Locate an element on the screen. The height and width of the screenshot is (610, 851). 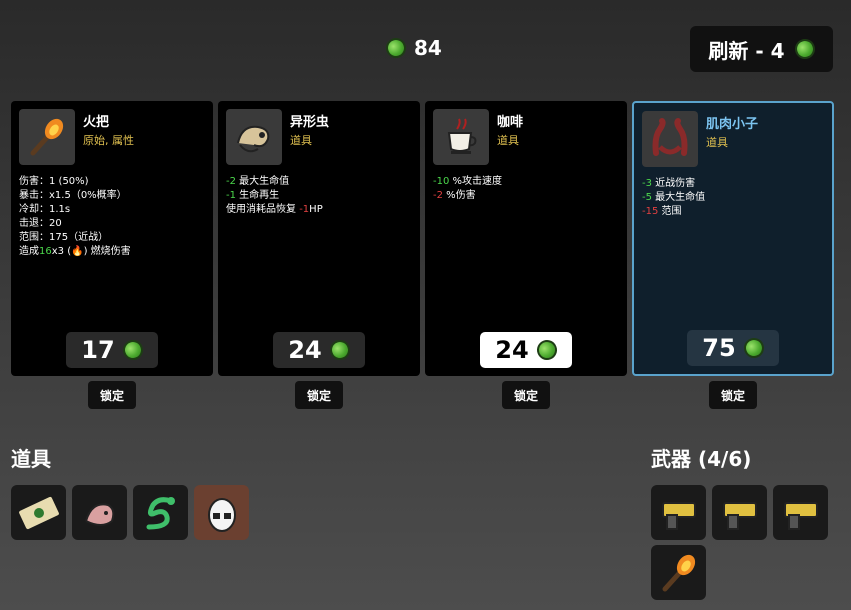
card-name: 咖啡 is located at coordinates (510, 122).